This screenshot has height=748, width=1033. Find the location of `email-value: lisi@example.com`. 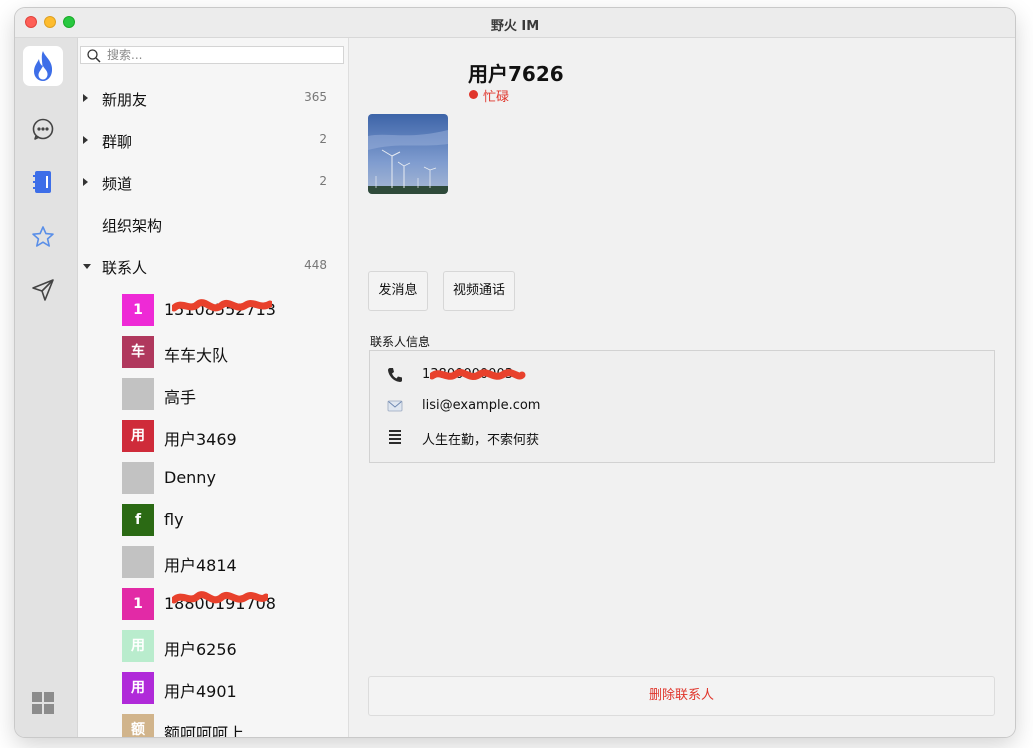

email-value: lisi@example.com is located at coordinates (481, 405).